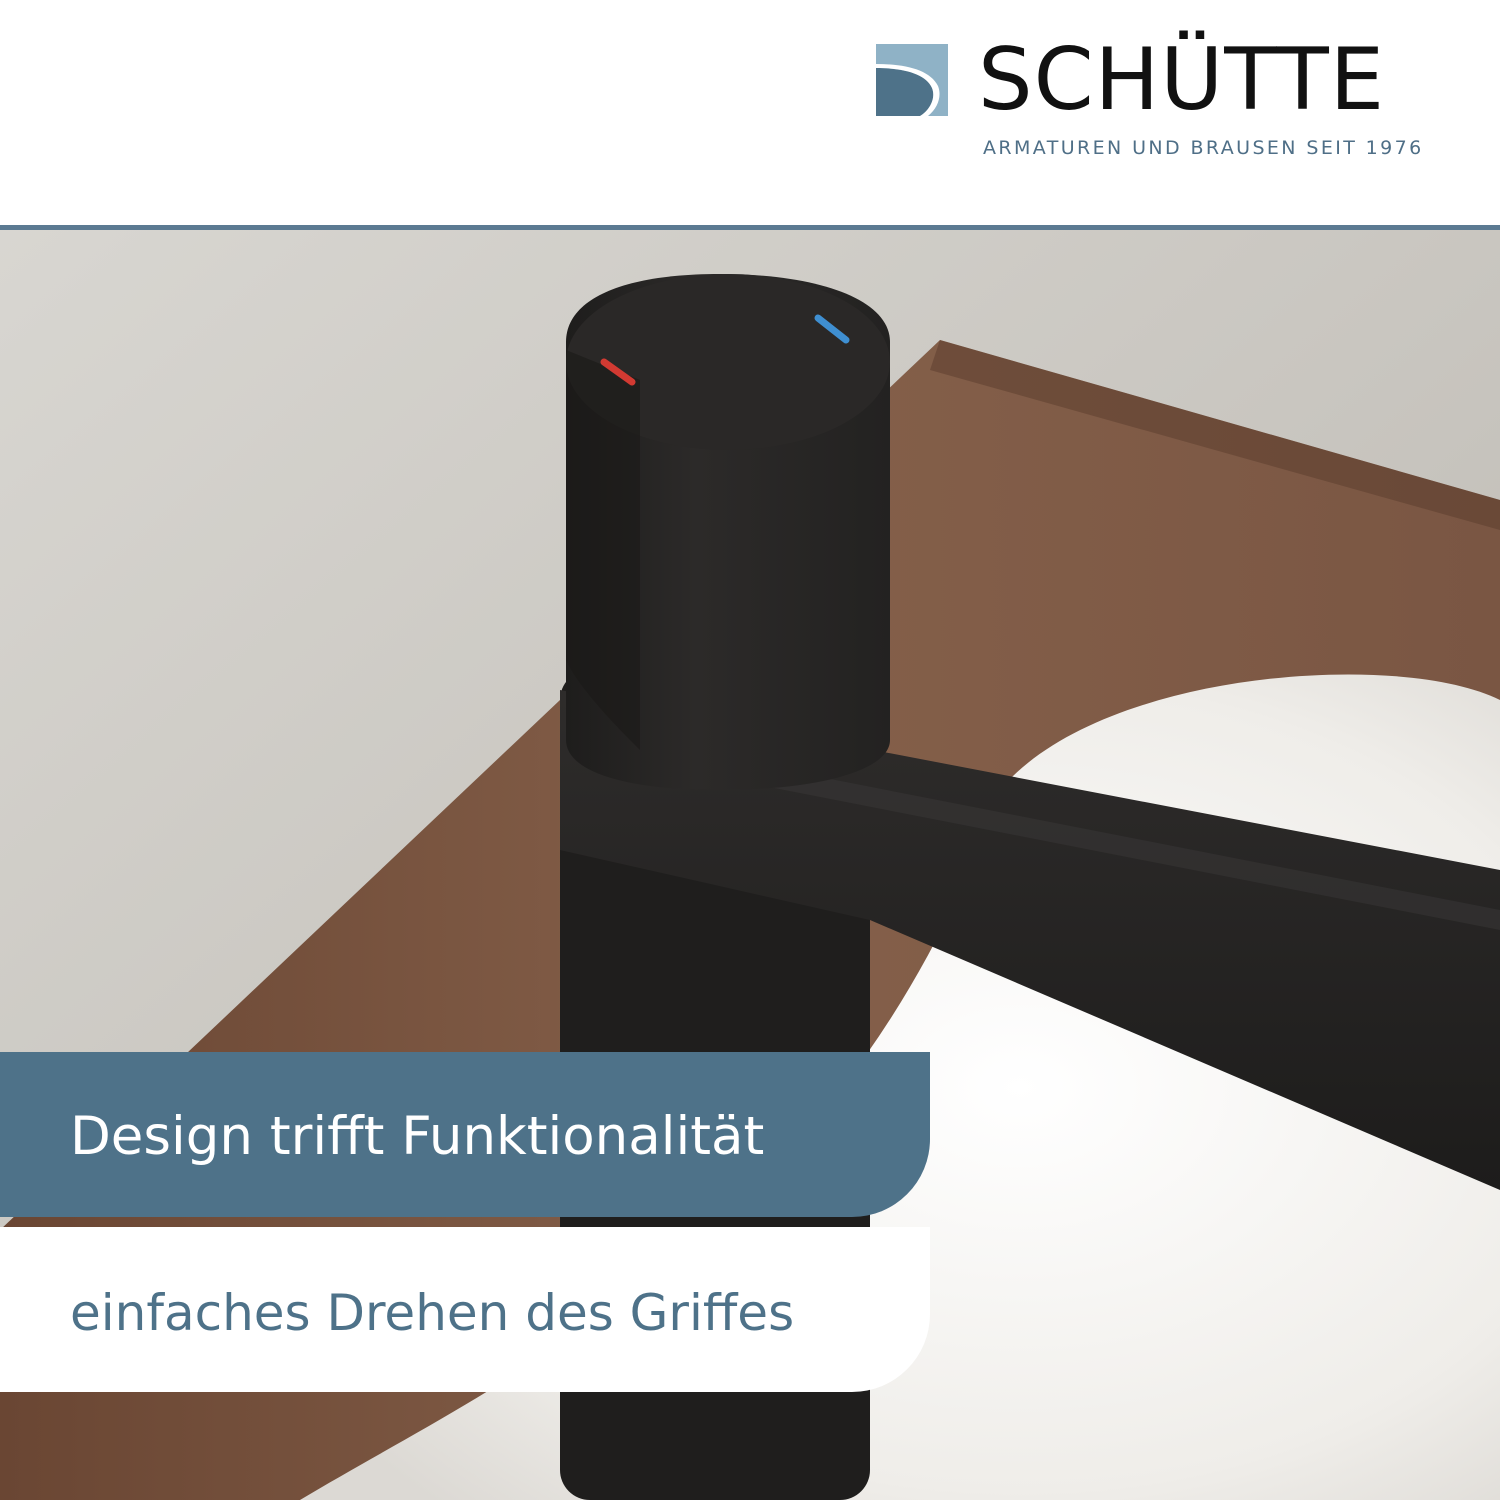 Image resolution: width=1500 pixels, height=1500 pixels. I want to click on brand-name: SCHÜTTE, so click(1182, 80).